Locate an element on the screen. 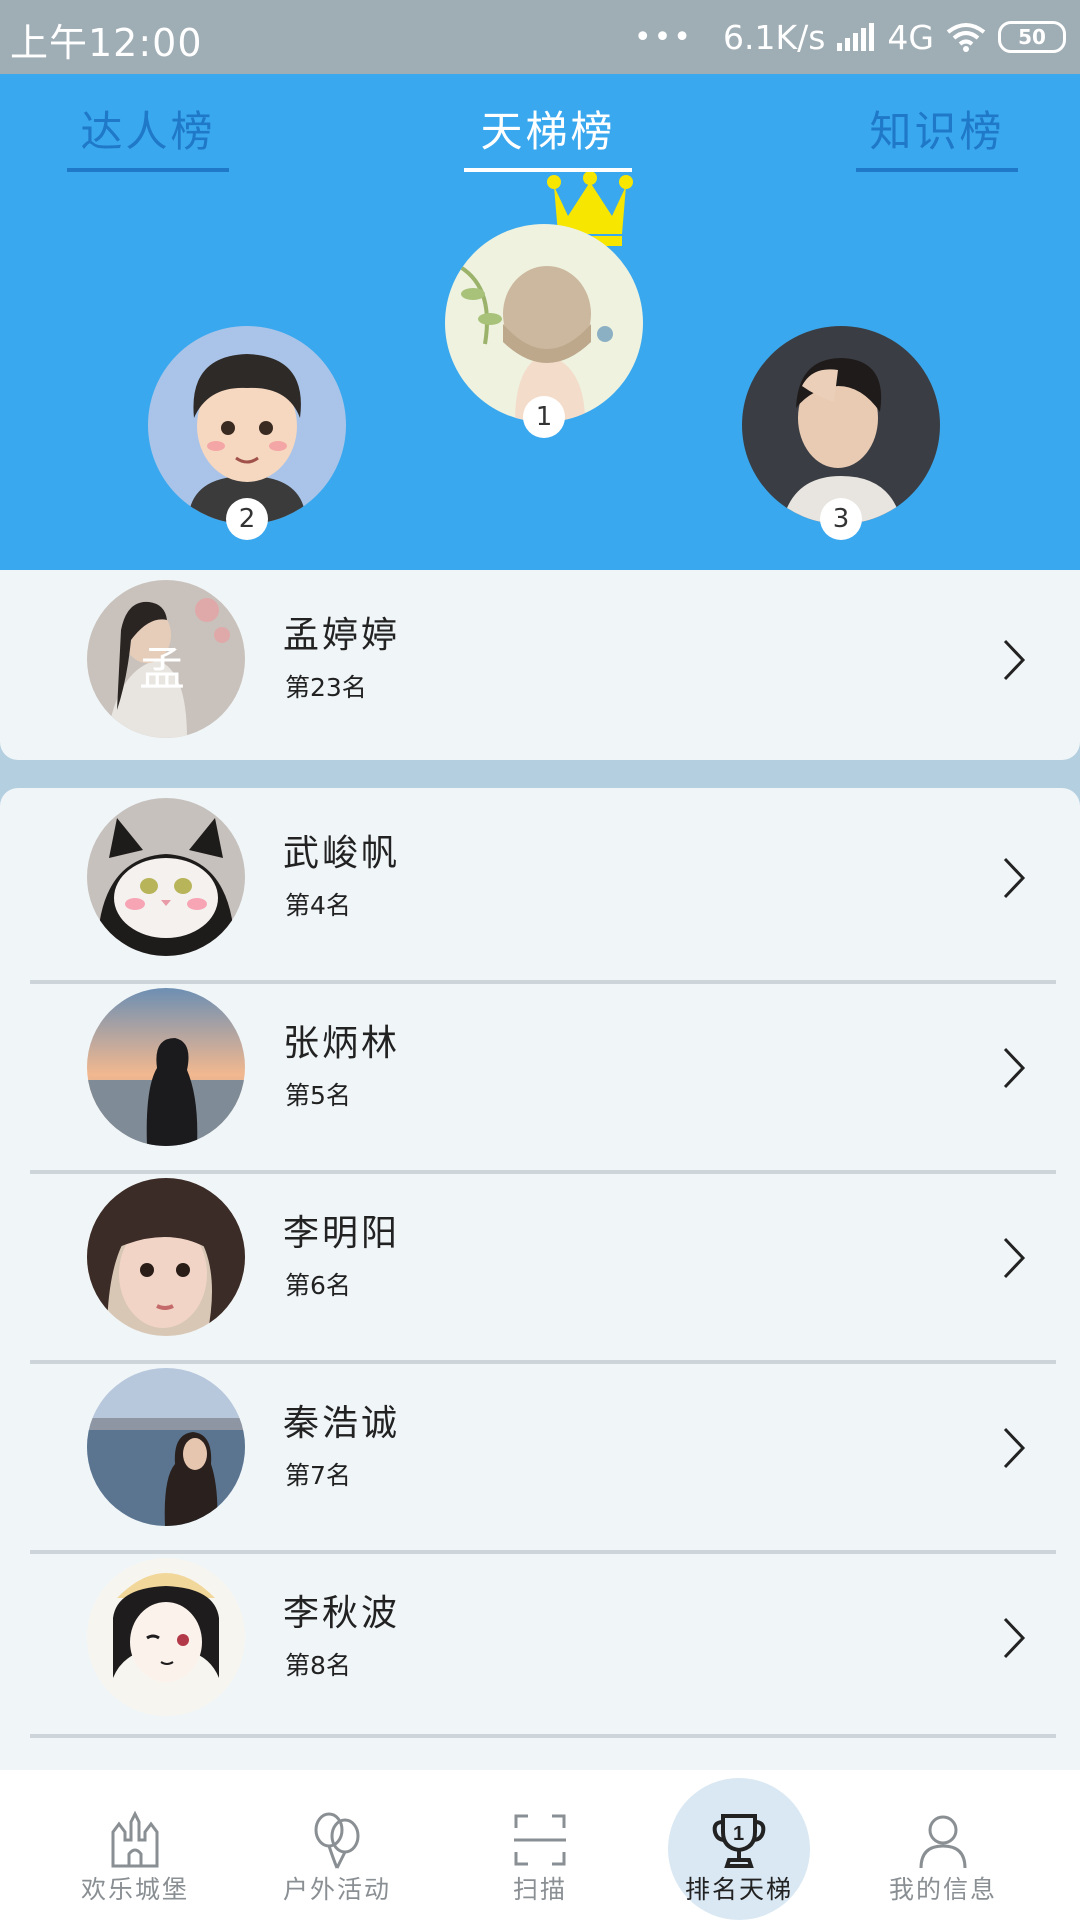  user-name: 李明阳 is located at coordinates (342, 1233).